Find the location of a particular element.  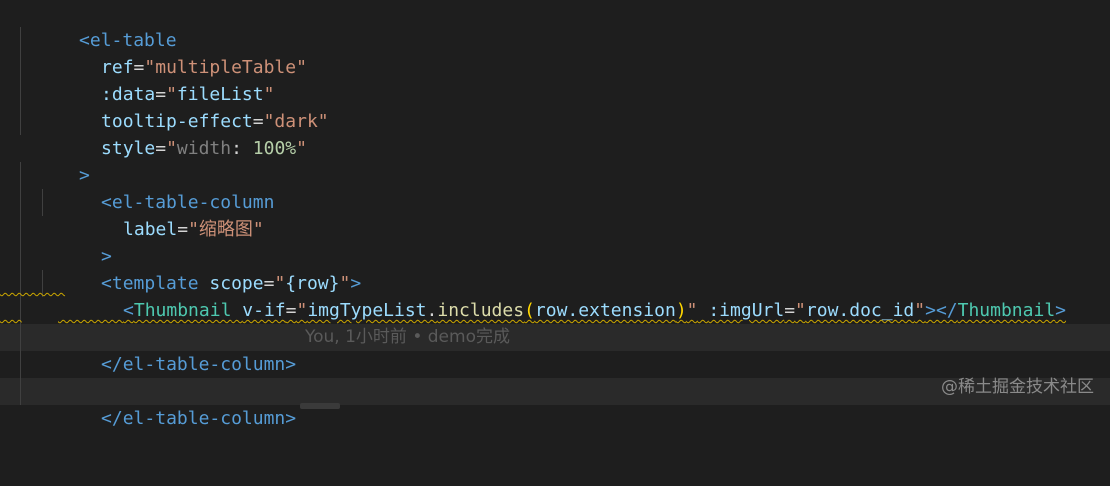

code-line-5: style="width: 100%" is located at coordinates (555, 133).